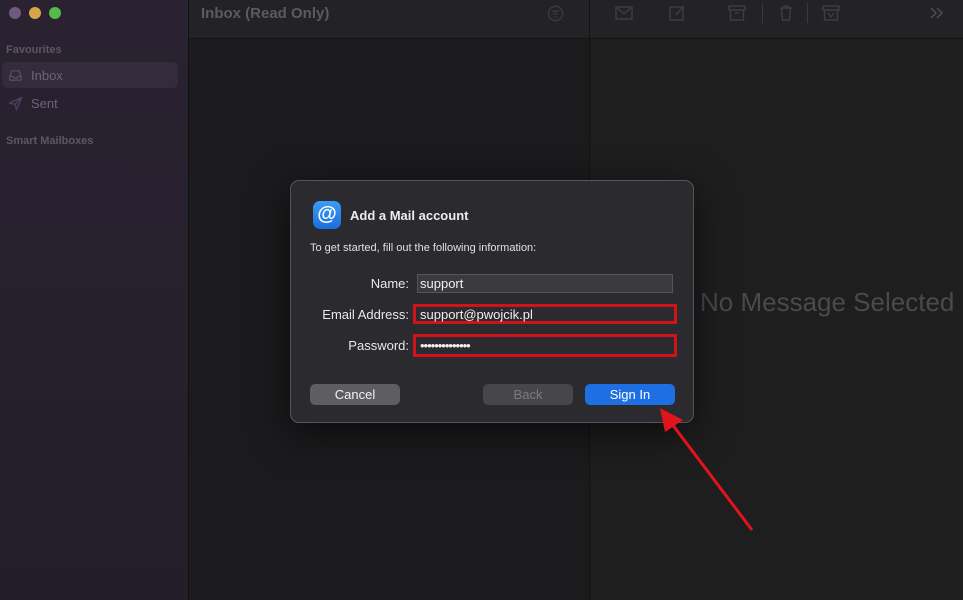 This screenshot has width=963, height=600. I want to click on at-sign-icon: @, so click(327, 215).